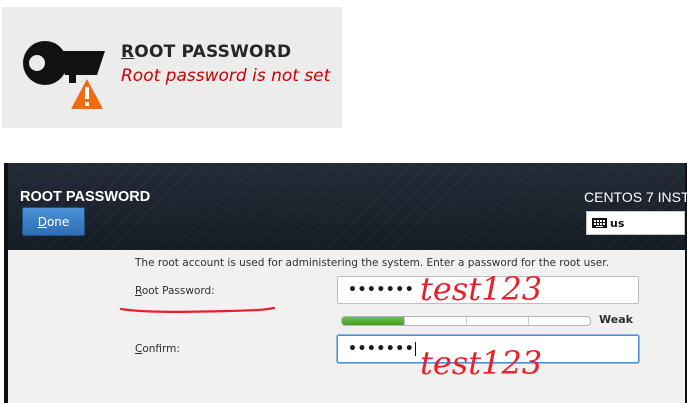 The height and width of the screenshot is (403, 687). Describe the element at coordinates (226, 76) in the screenshot. I see `spoke-status: Root password is not set` at that location.